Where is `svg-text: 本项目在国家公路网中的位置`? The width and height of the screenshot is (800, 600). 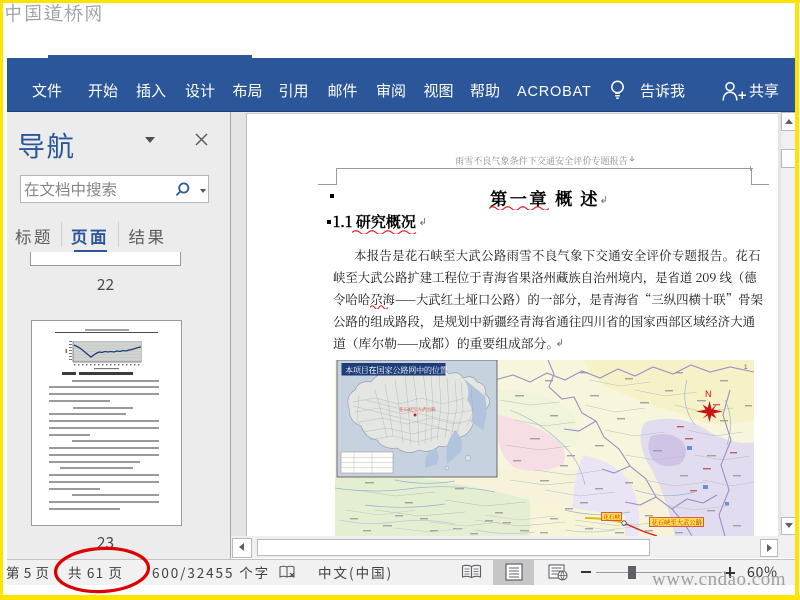 svg-text: 本项目在国家公路网中的位置 is located at coordinates (396, 370).